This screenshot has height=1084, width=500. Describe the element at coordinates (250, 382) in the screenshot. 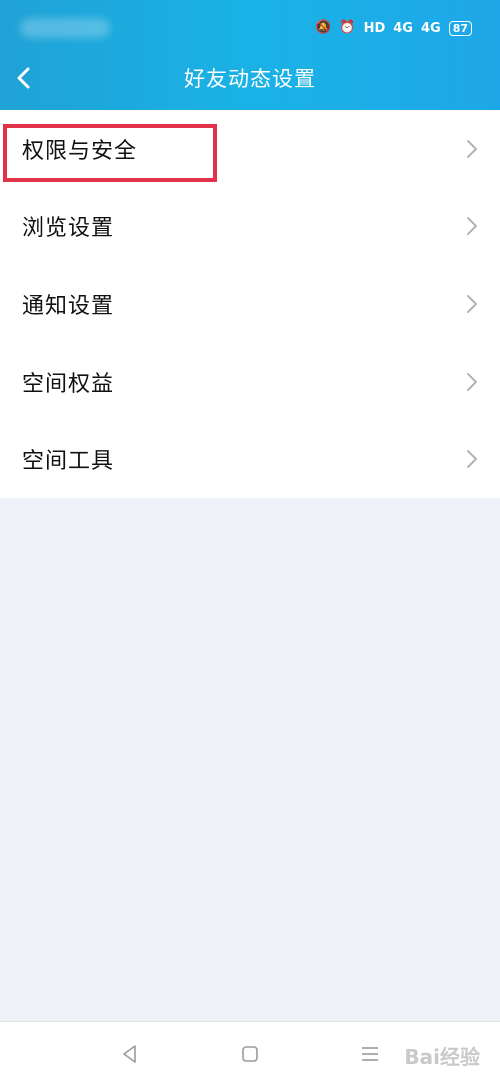

I see `menu-item-space-benefits: 空间权益` at that location.